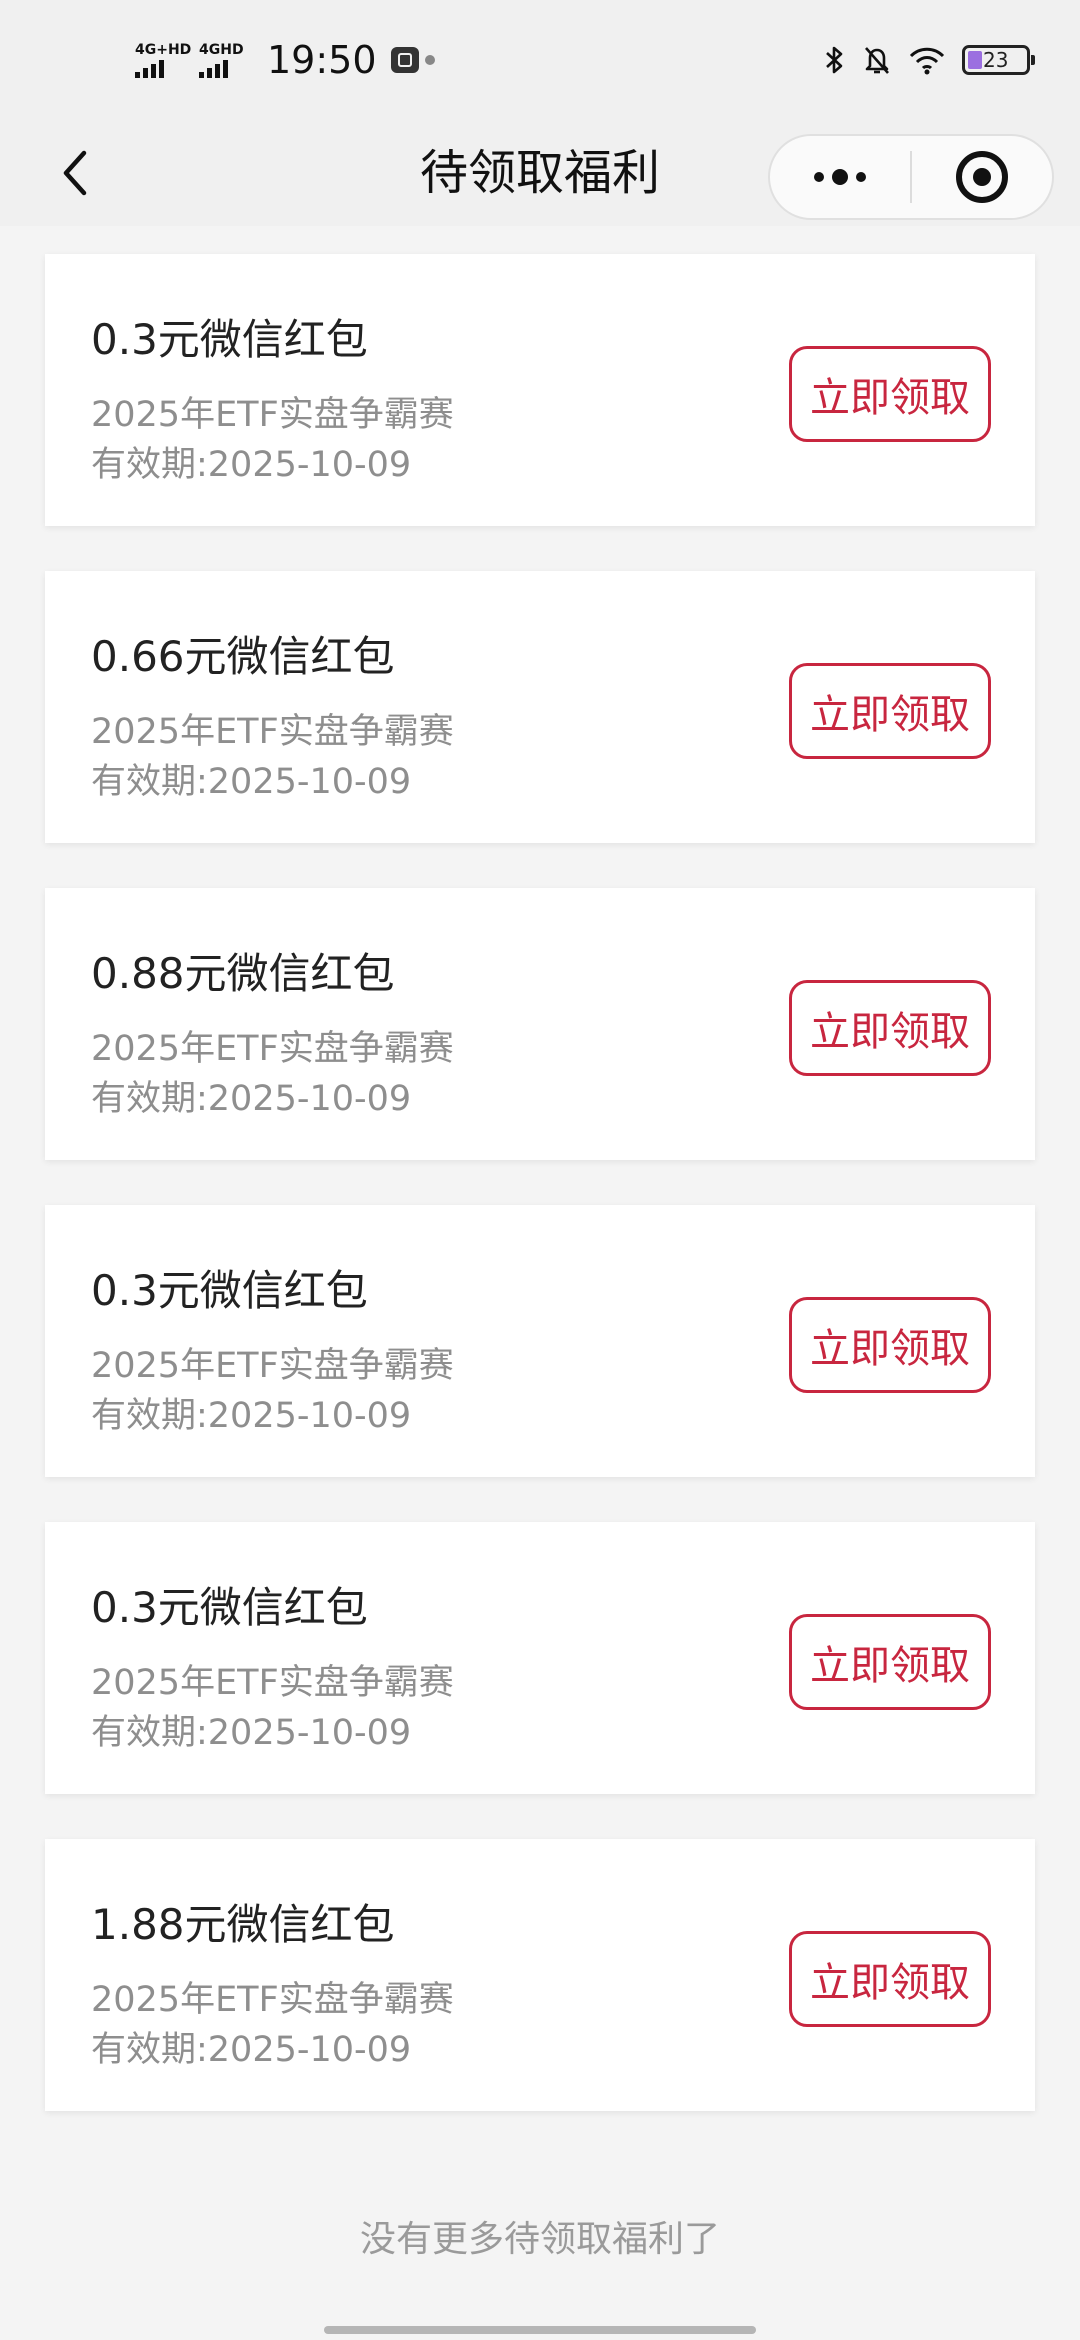 This screenshot has width=1080, height=2340. I want to click on notification-dot-icon, so click(429, 60).